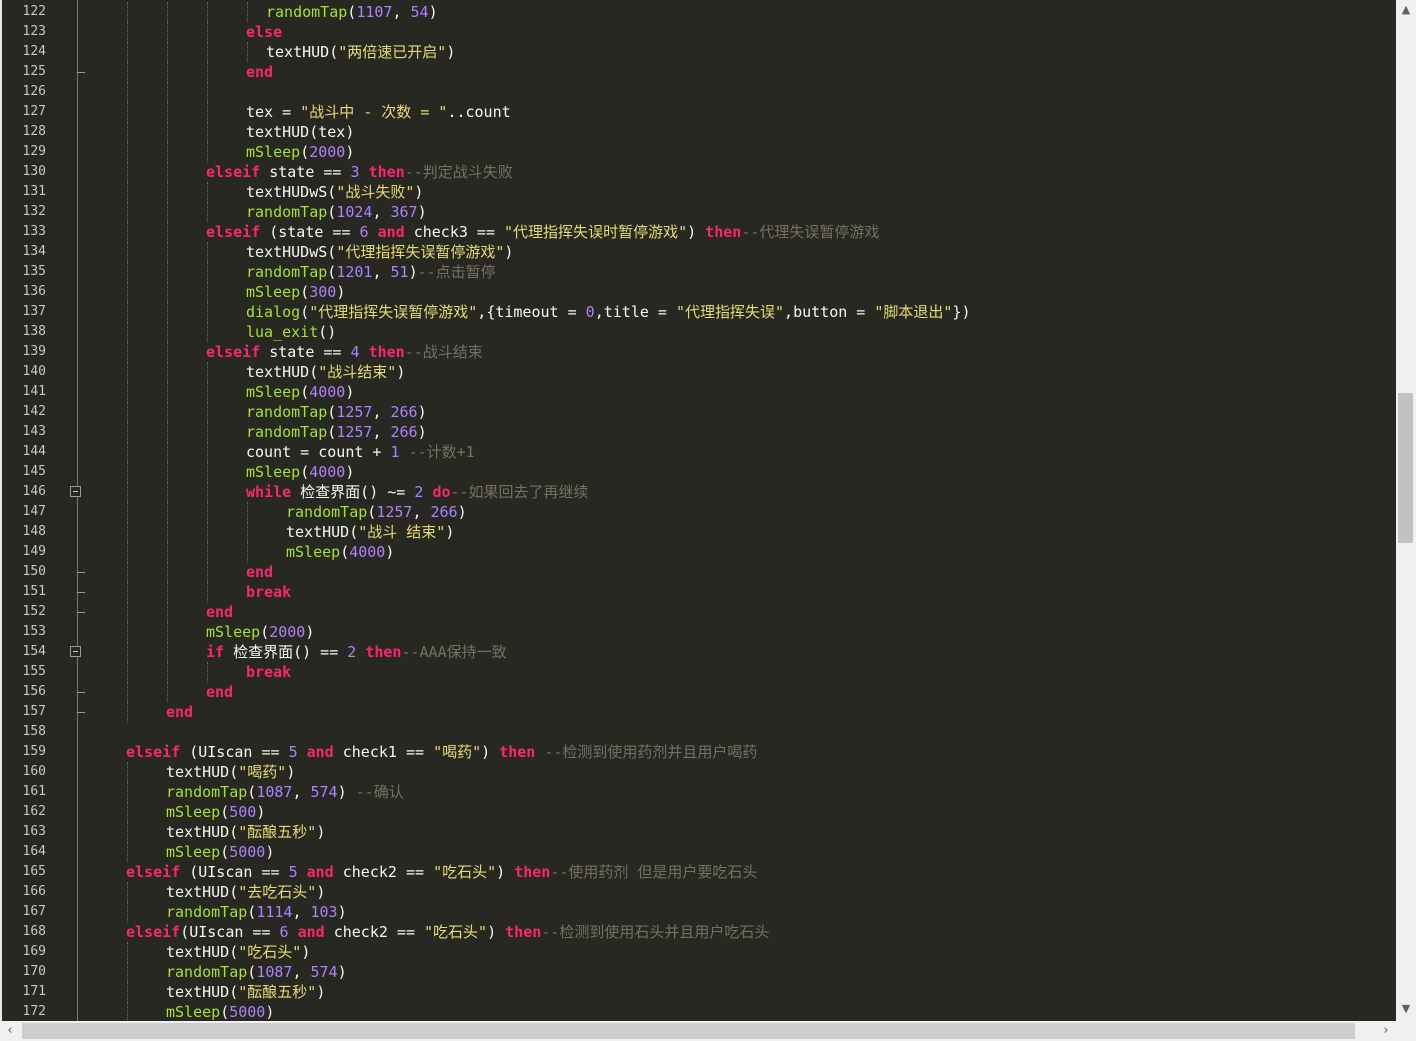 The width and height of the screenshot is (1416, 1041). I want to click on code-token: textHUD(, so click(202, 772).